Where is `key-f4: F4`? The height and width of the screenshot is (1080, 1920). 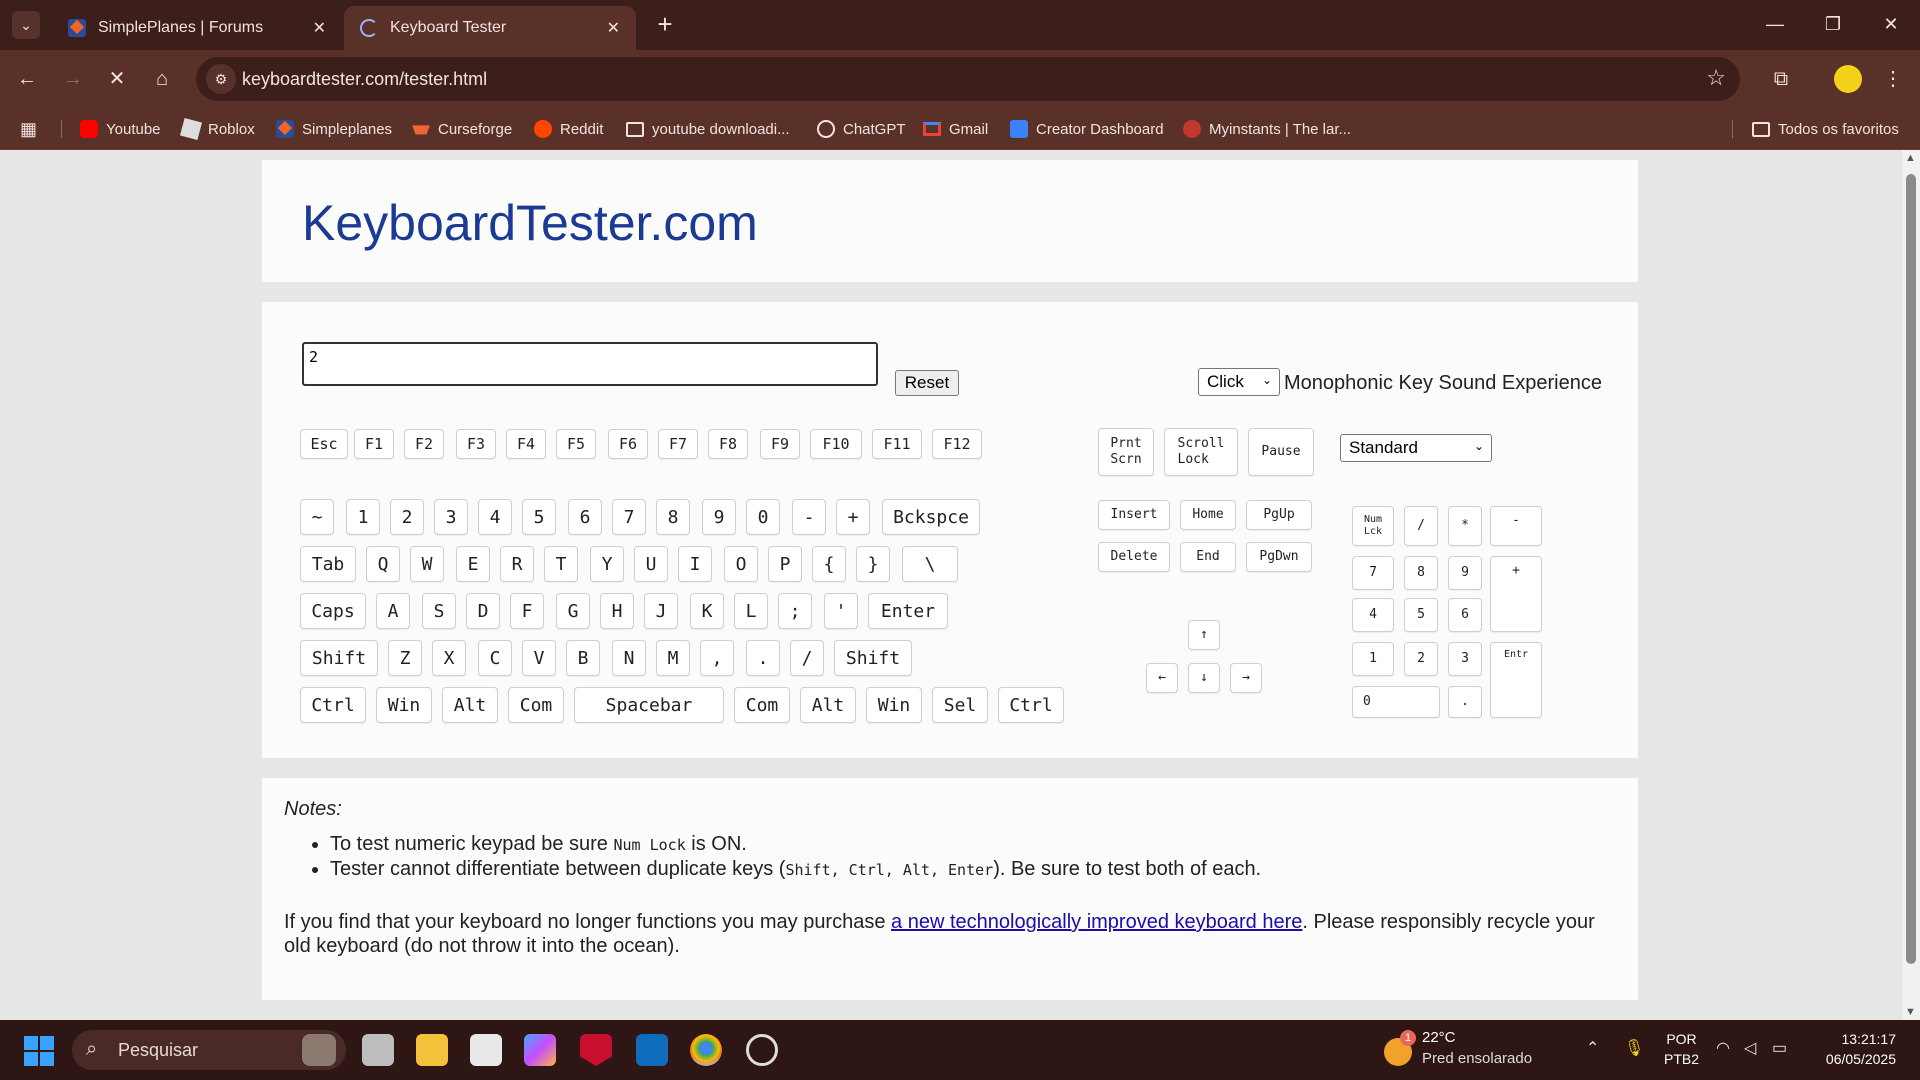
key-f4: F4 is located at coordinates (526, 444).